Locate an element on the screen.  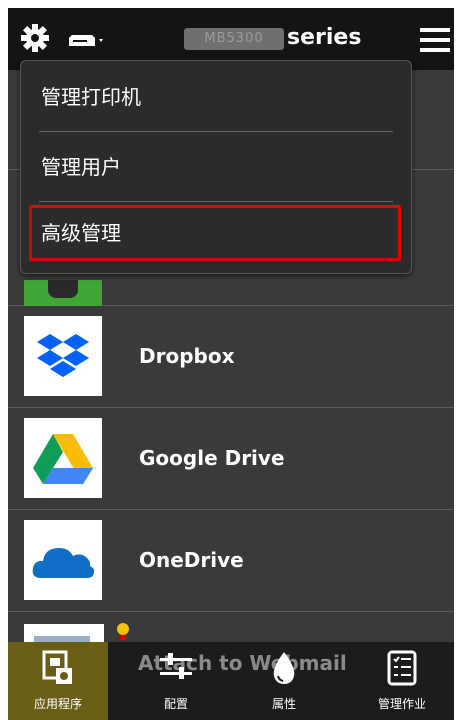
dropbox-thumbnail is located at coordinates (63, 356).